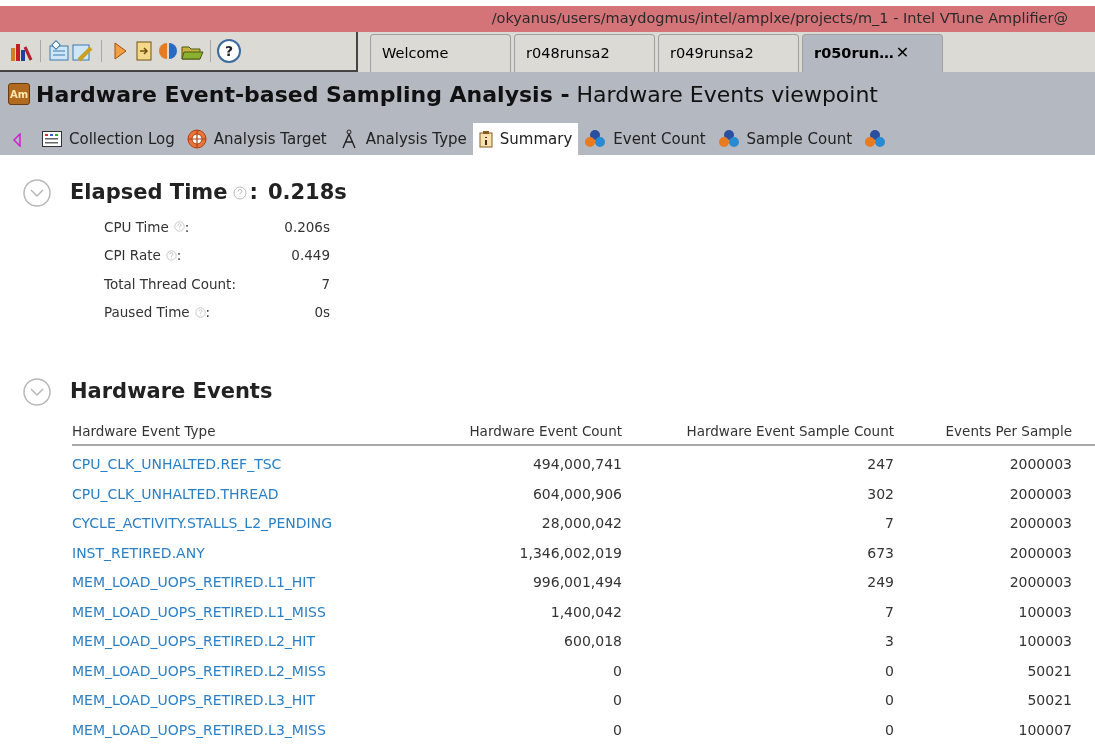 This screenshot has width=1095, height=745. What do you see at coordinates (252, 465) in the screenshot?
I see `event-link: CPU_CLK_UNHALTED.REF_TSC` at bounding box center [252, 465].